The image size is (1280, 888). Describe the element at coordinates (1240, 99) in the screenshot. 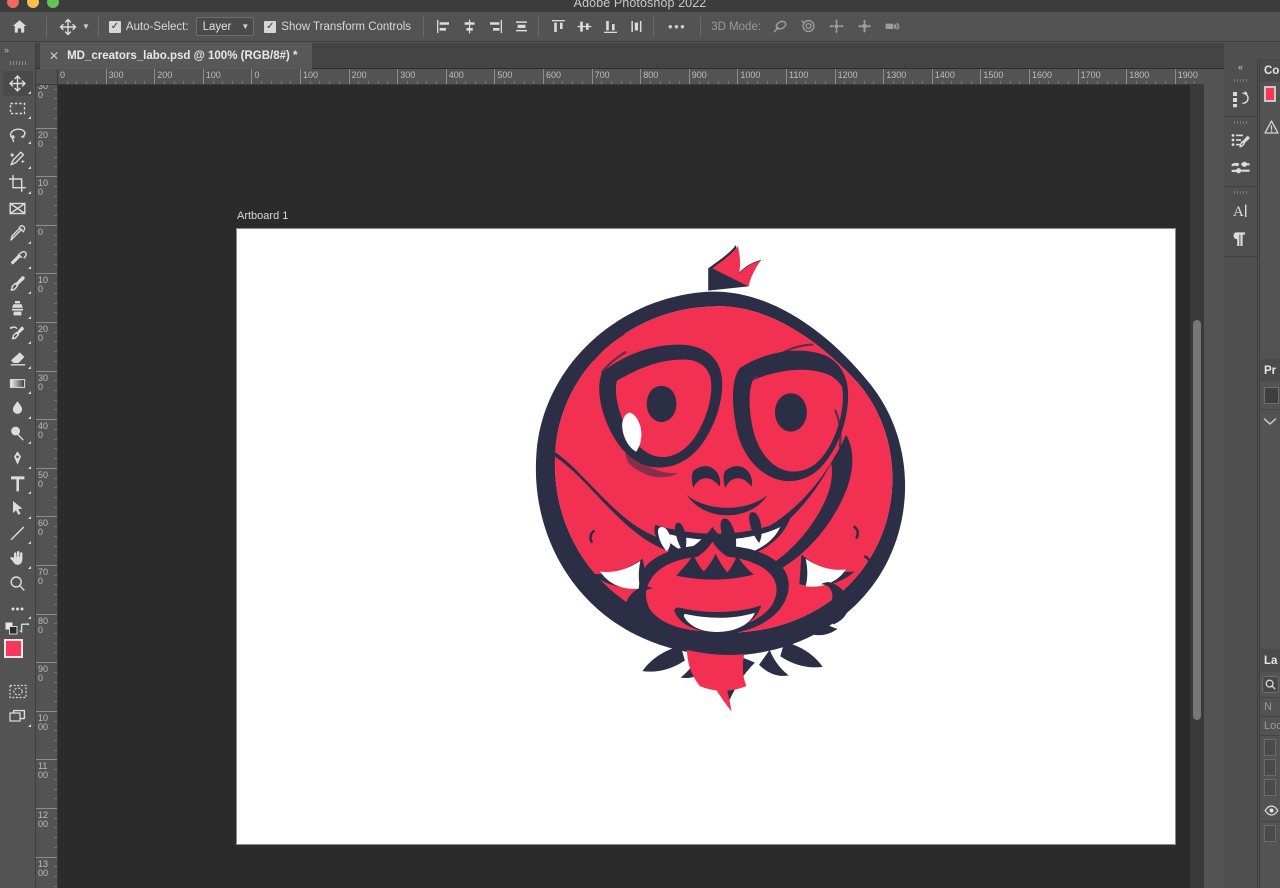

I see `history-panel-icon` at that location.